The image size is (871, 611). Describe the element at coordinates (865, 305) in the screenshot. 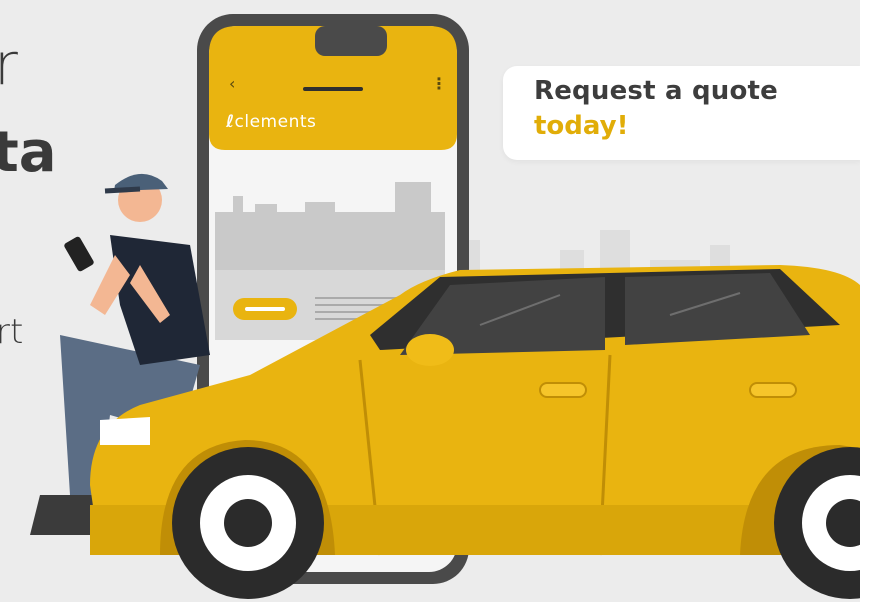

I see `right-edge-border` at that location.